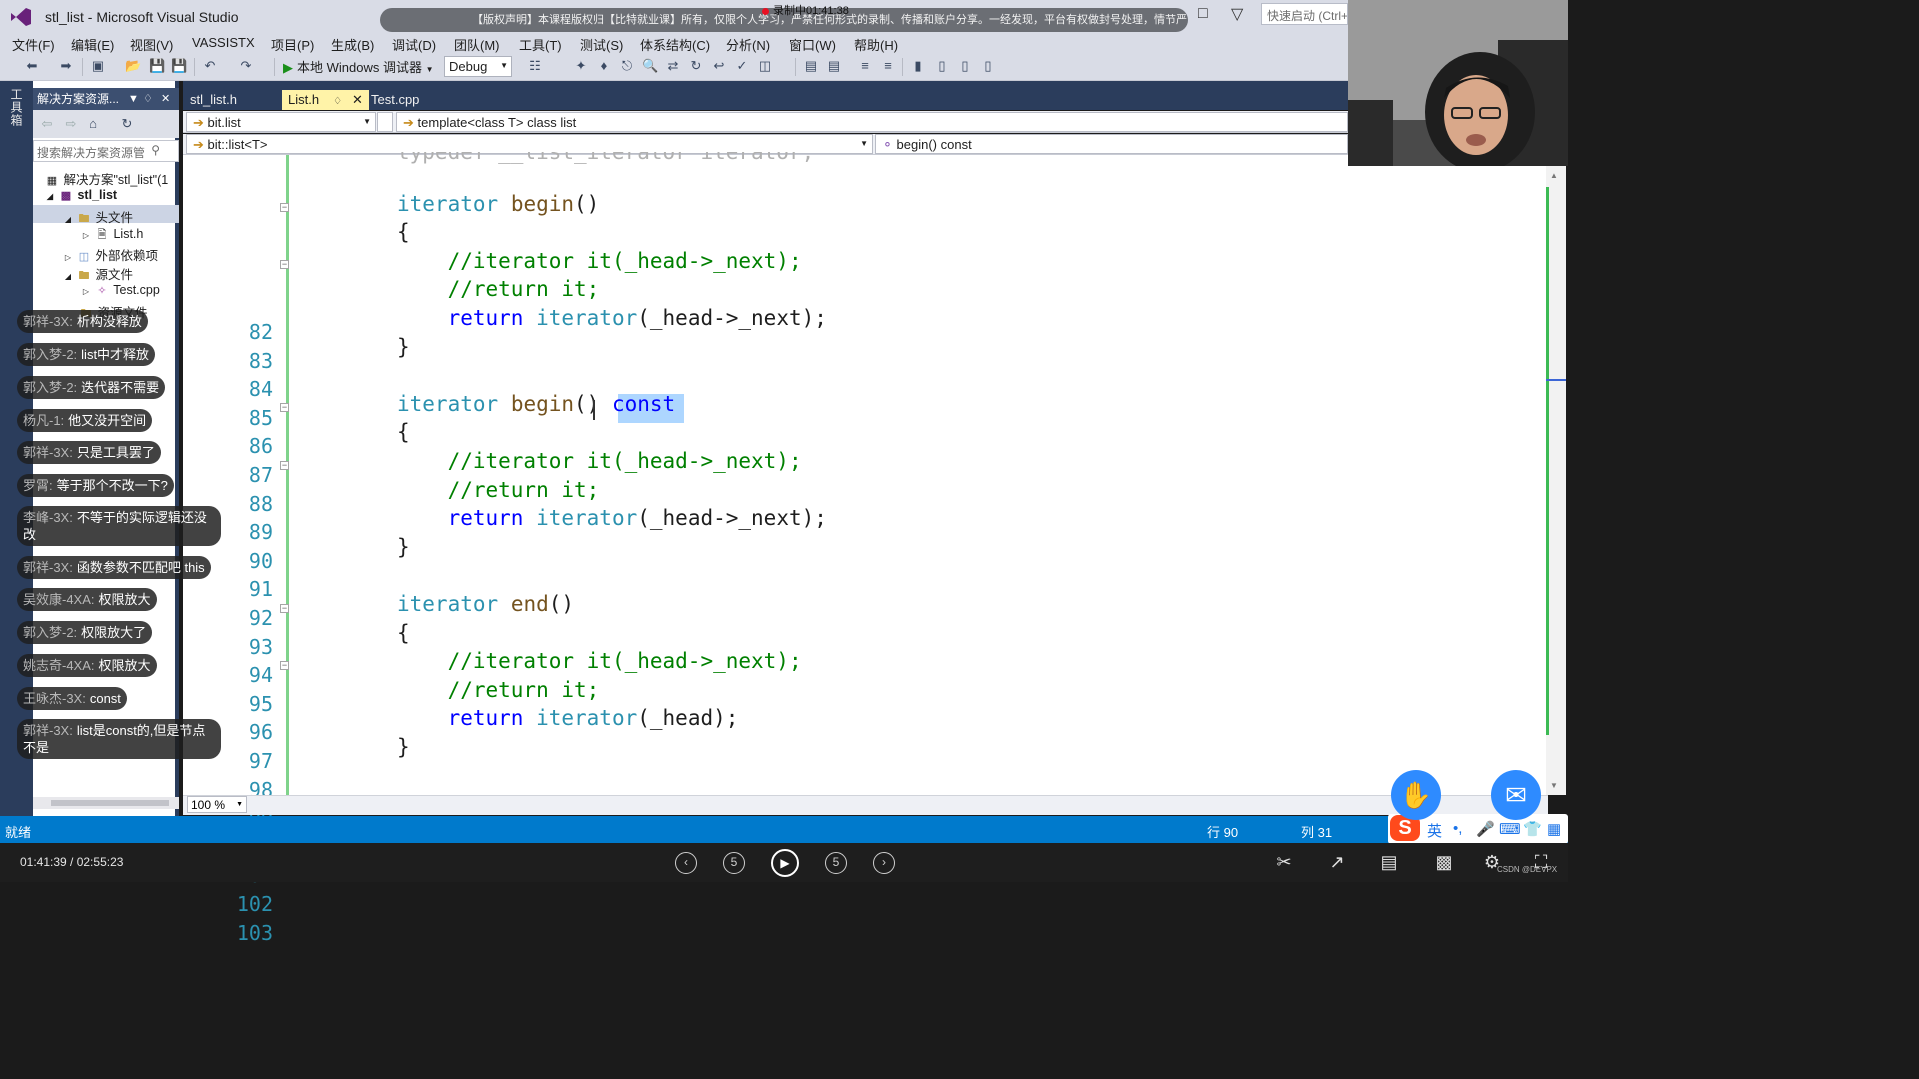  I want to click on filter-icon: ▽, so click(1241, 14).